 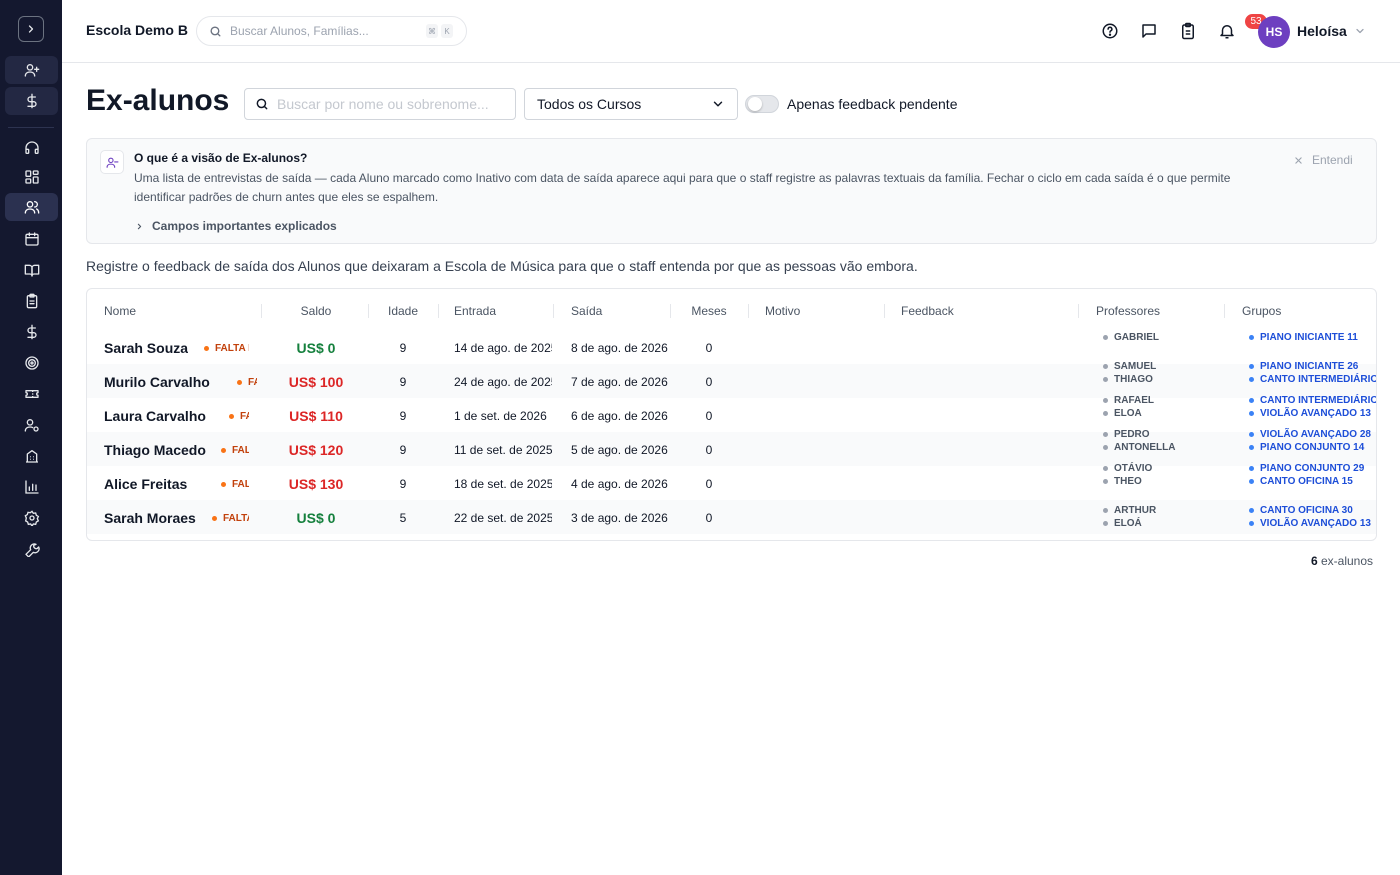 What do you see at coordinates (762, 104) in the screenshot?
I see `pending-feedback-toggle` at bounding box center [762, 104].